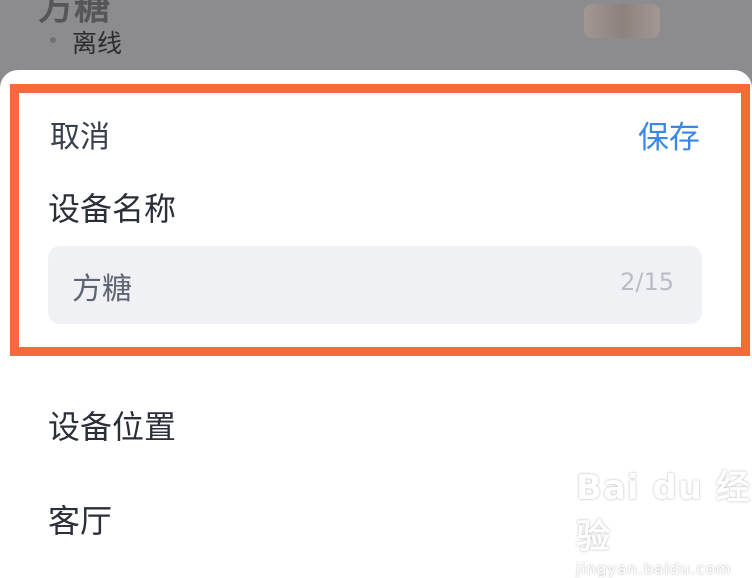 The height and width of the screenshot is (578, 752). Describe the element at coordinates (654, 569) in the screenshot. I see `watermark-url: jingyan.baidu.com` at that location.